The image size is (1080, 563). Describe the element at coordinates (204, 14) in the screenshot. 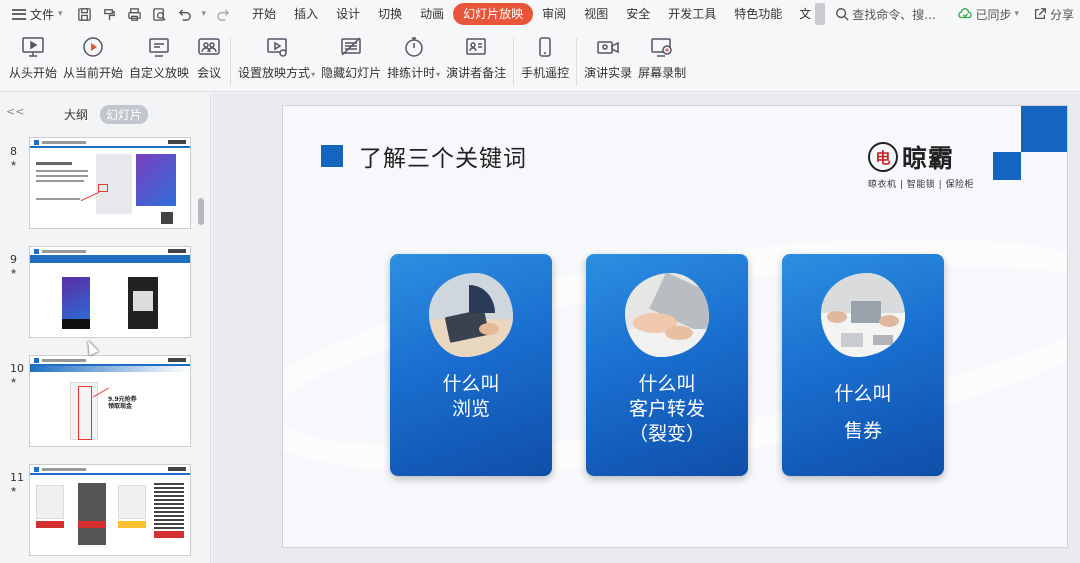

I see `undo-dropdown-icon: ▾` at that location.